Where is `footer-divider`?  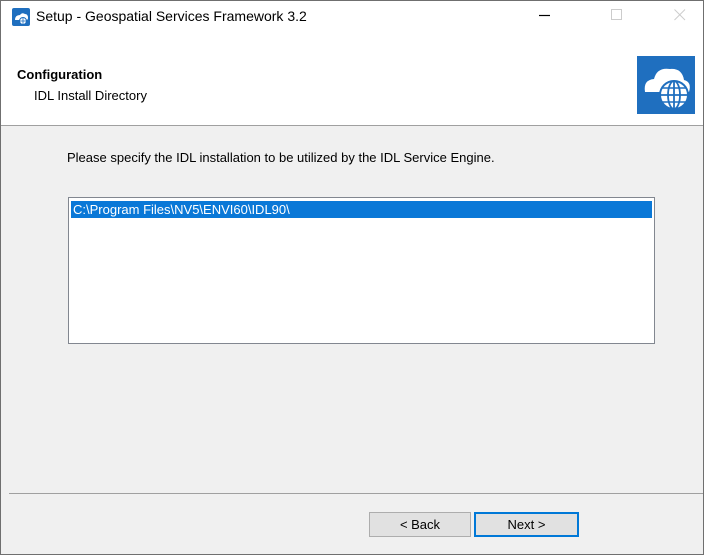
footer-divider is located at coordinates (356, 493).